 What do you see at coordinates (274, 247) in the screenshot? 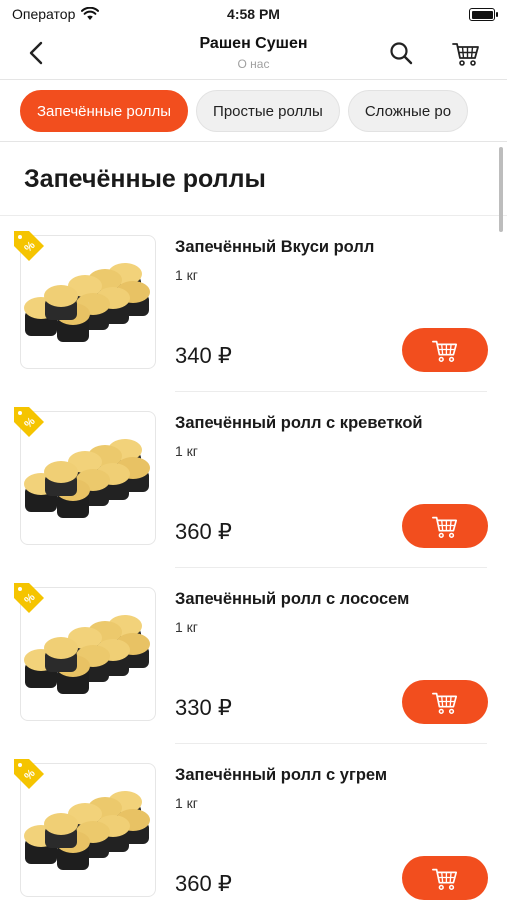
I see `product-name: Запечённый Вкуси ролл` at bounding box center [274, 247].